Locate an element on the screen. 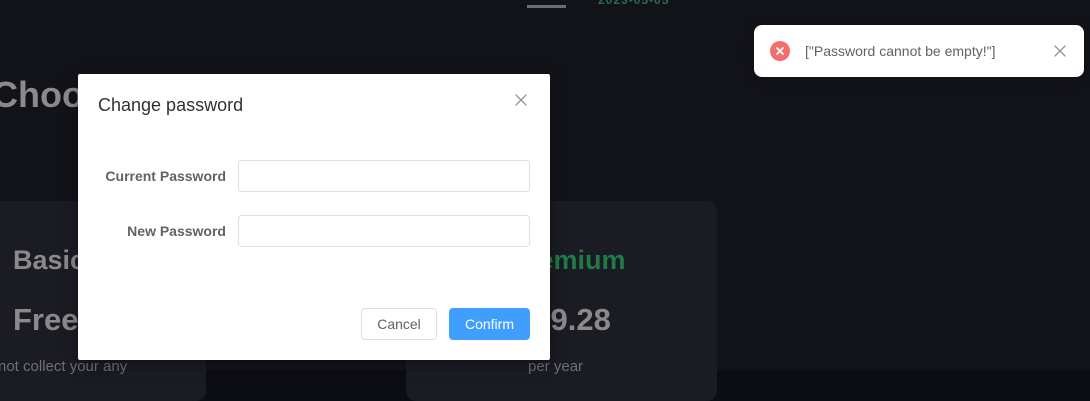 The image size is (1090, 401). plan-note: not collect your any is located at coordinates (64, 366).